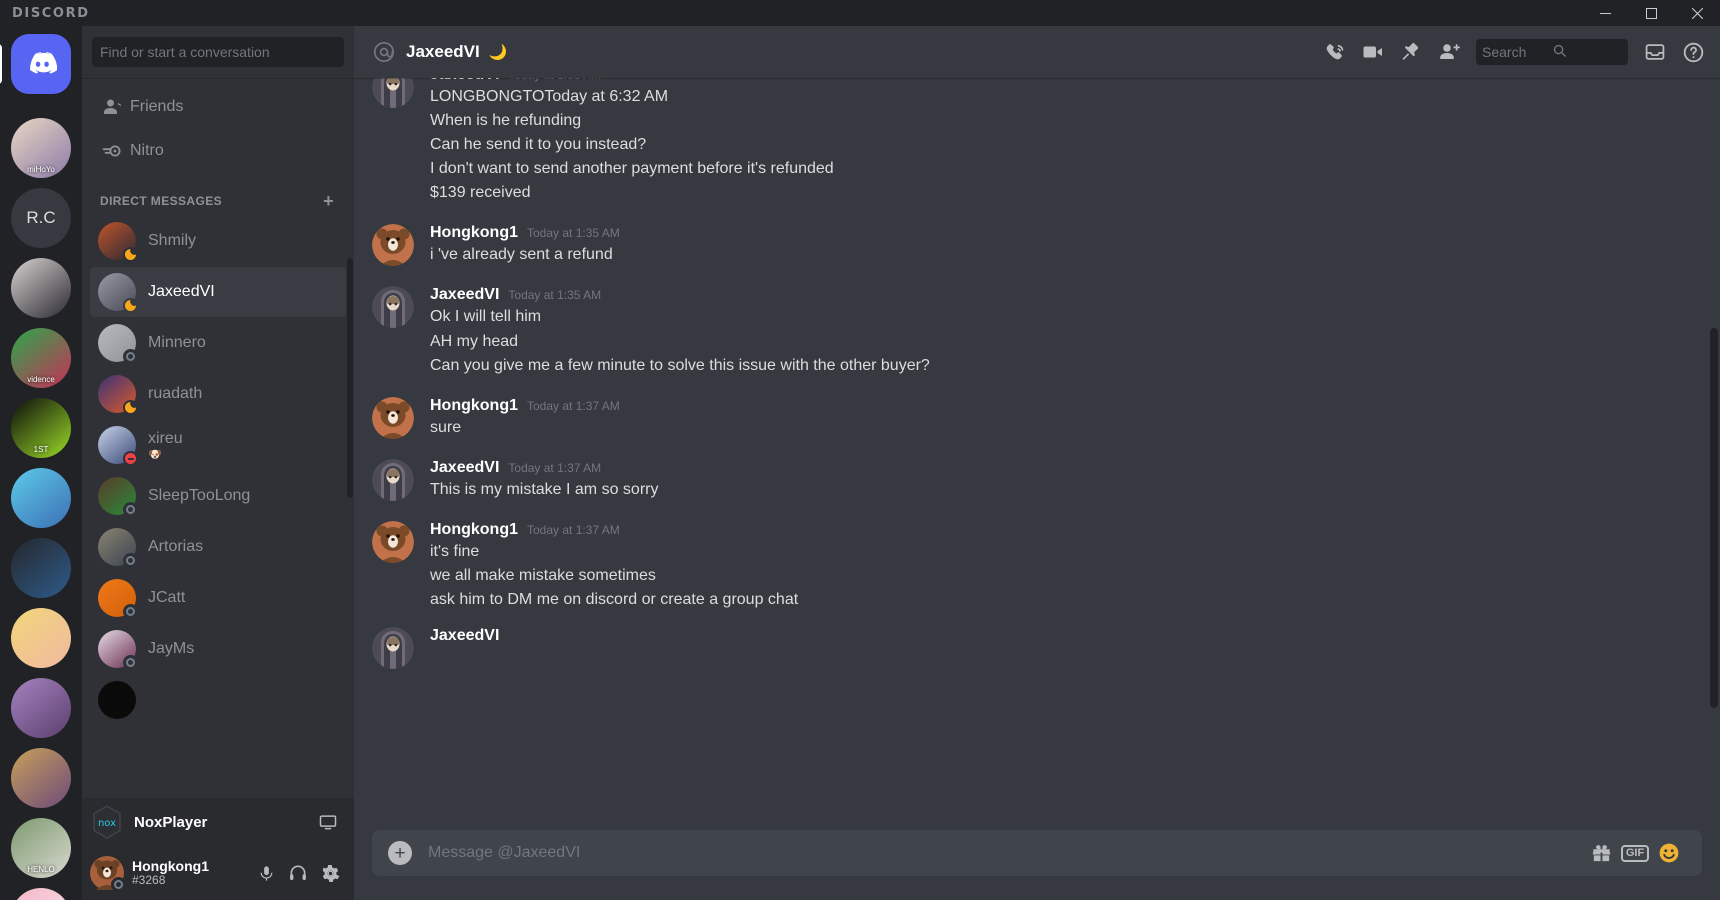 The width and height of the screenshot is (1720, 900). Describe the element at coordinates (329, 201) in the screenshot. I see `create-dm-button: +` at that location.